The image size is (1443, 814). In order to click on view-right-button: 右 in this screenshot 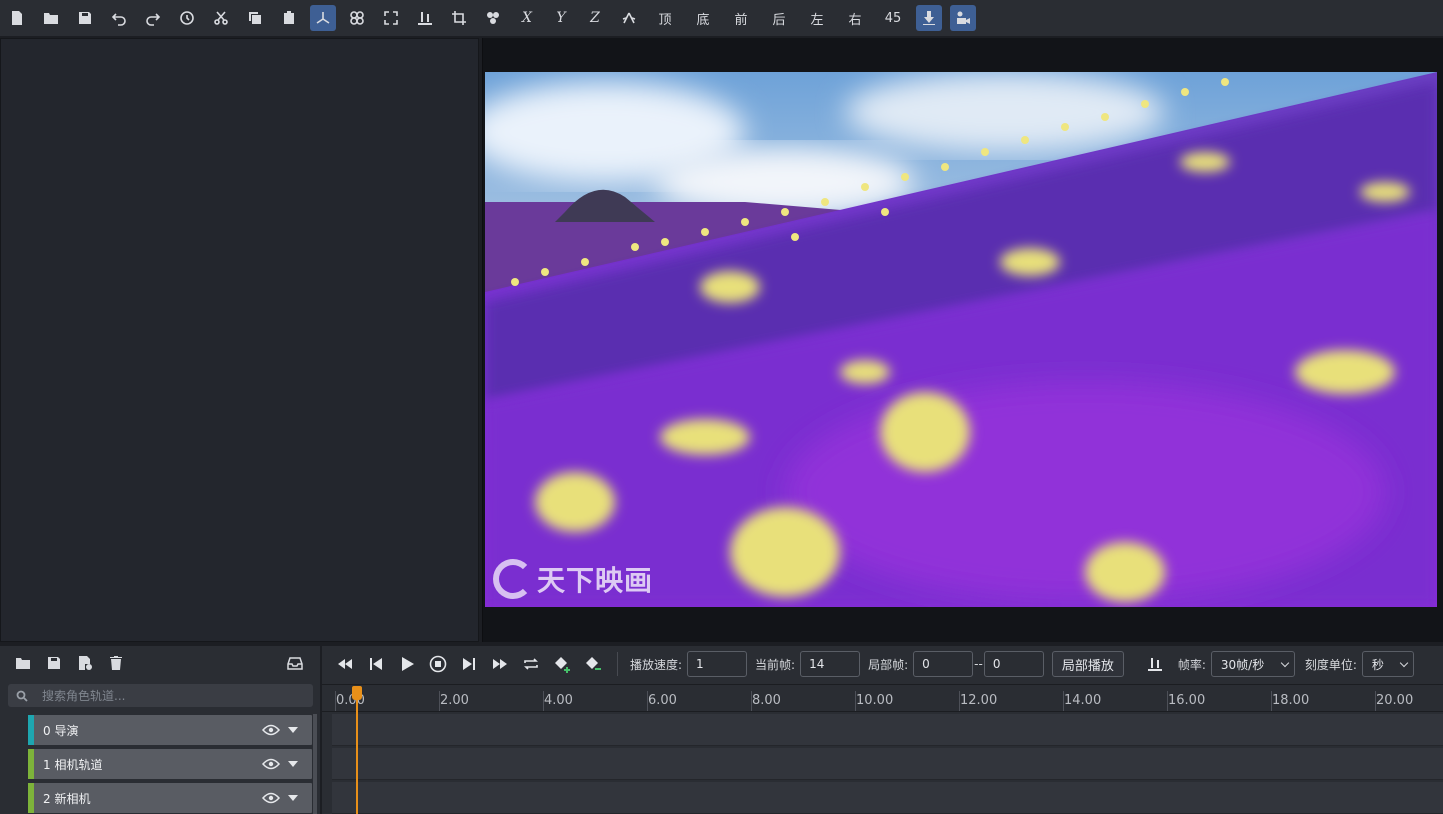, I will do `click(855, 18)`.